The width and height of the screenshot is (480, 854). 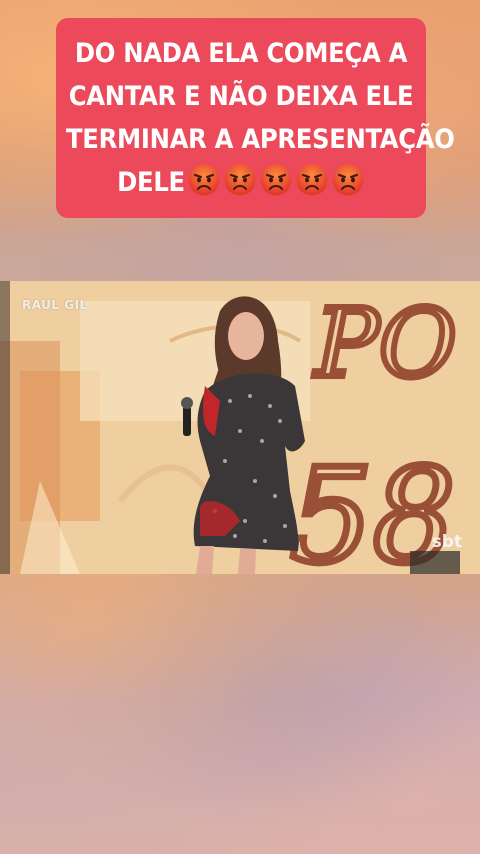 I want to click on caption-line-1: DO NADA ELA COMEÇA A, so click(x=241, y=53).